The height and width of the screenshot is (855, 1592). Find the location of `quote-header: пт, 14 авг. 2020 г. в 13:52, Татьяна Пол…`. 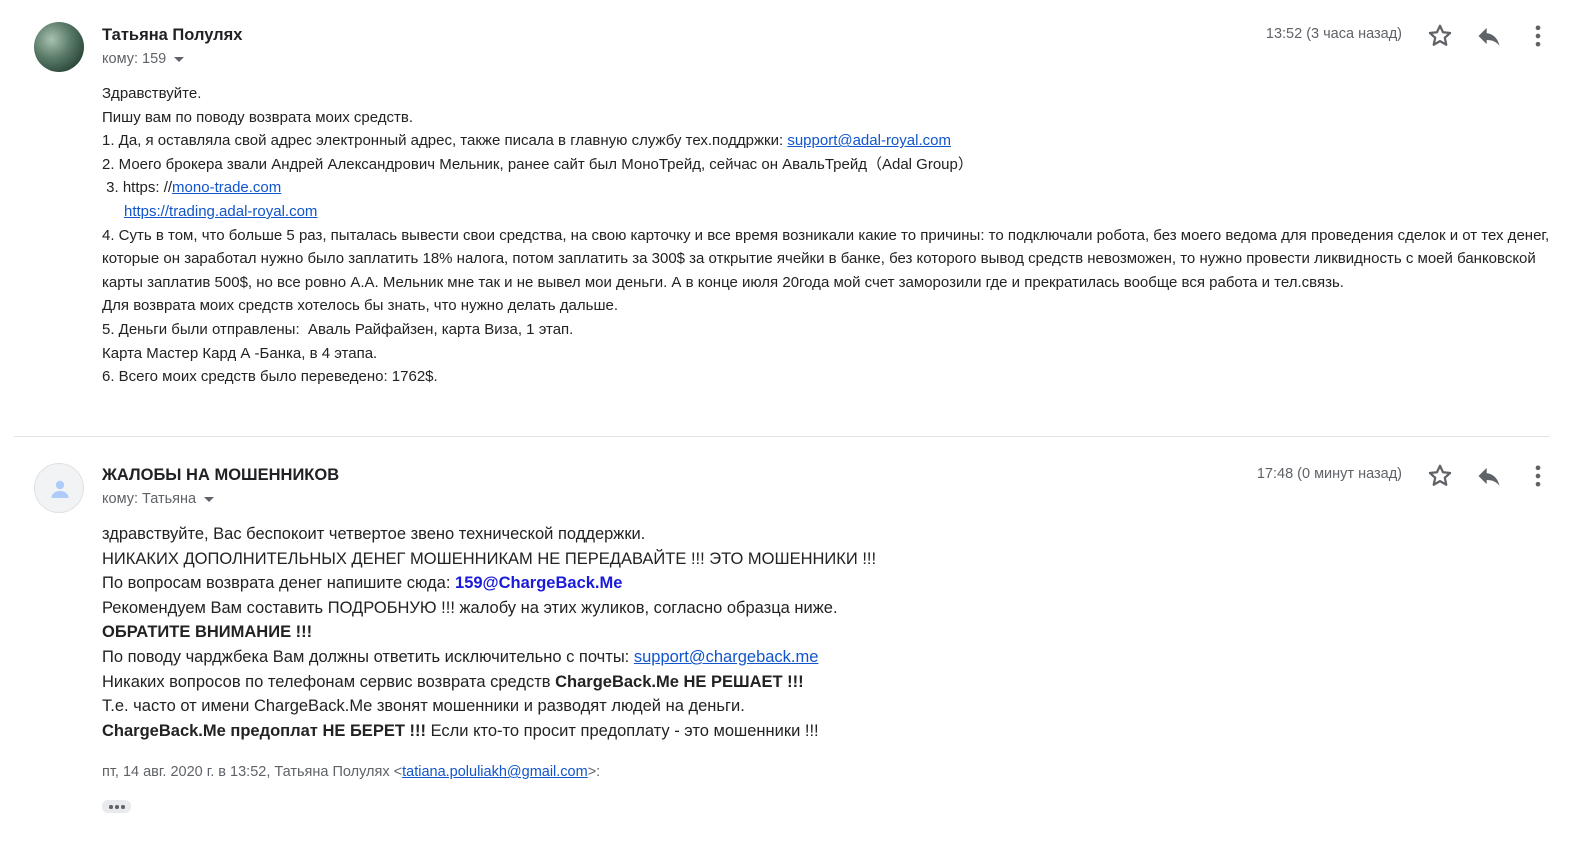

quote-header: пт, 14 авг. 2020 г. в 13:52, Татьяна Пол… is located at coordinates (351, 772).